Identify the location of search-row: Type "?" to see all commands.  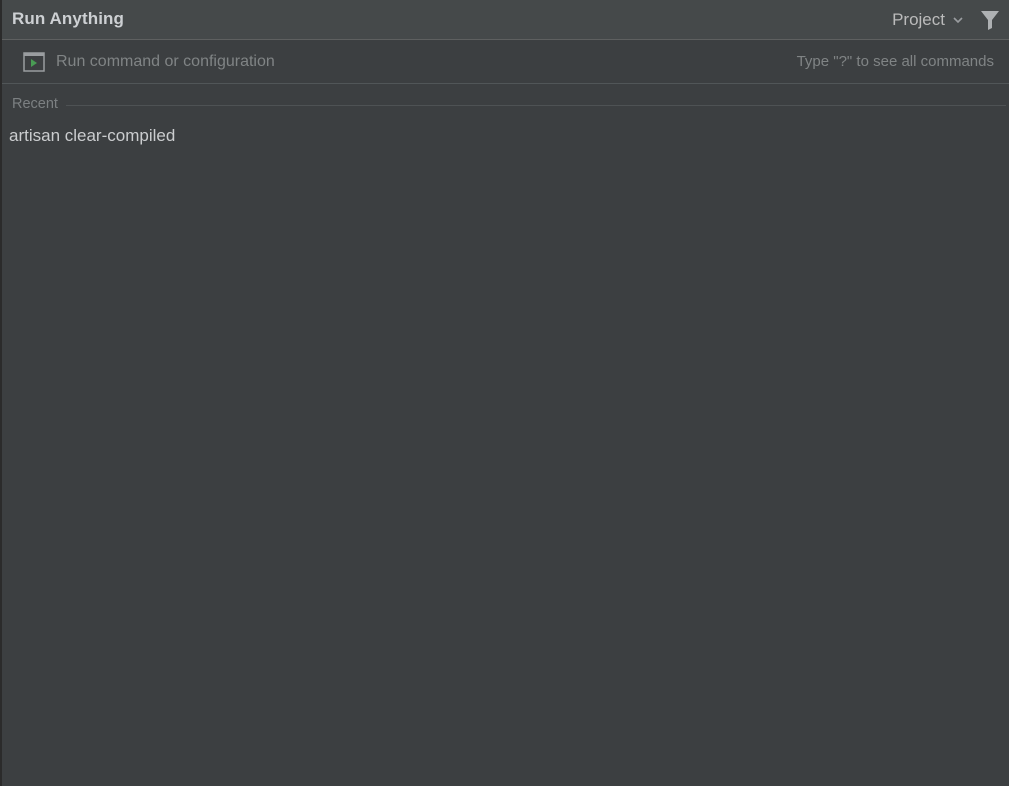
(505, 62).